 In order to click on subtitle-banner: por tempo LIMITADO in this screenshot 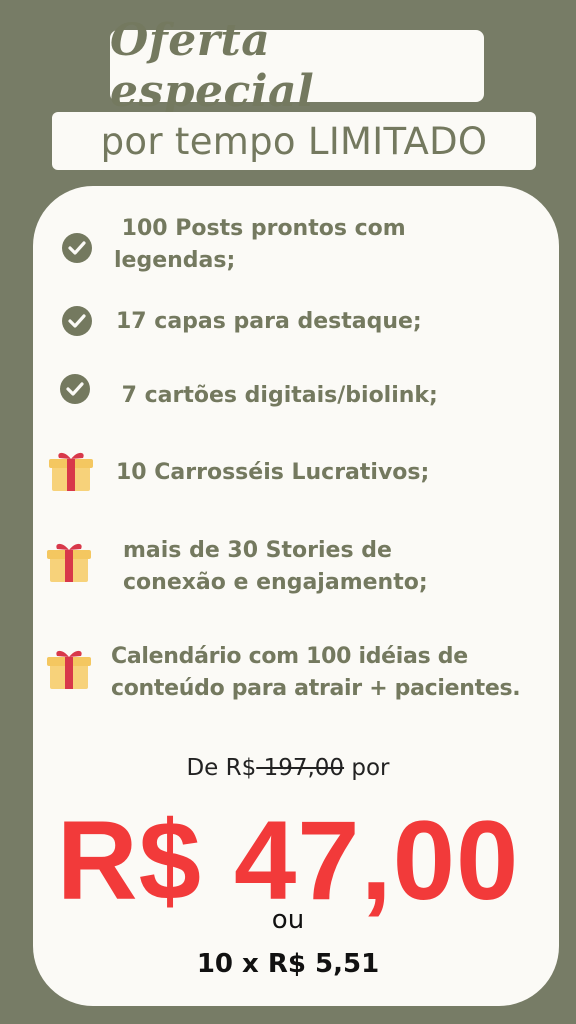, I will do `click(294, 141)`.